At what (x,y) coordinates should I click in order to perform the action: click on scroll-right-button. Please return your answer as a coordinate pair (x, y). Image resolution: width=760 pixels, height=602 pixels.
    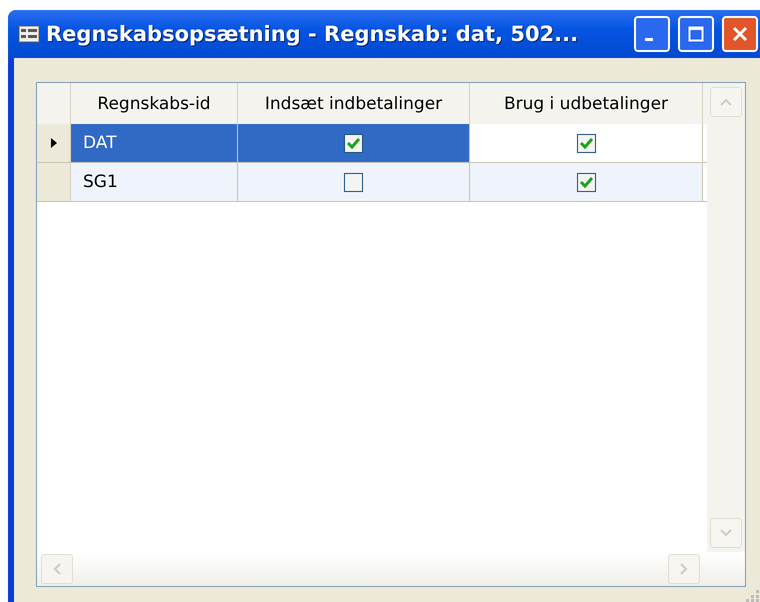
    Looking at the image, I should click on (684, 569).